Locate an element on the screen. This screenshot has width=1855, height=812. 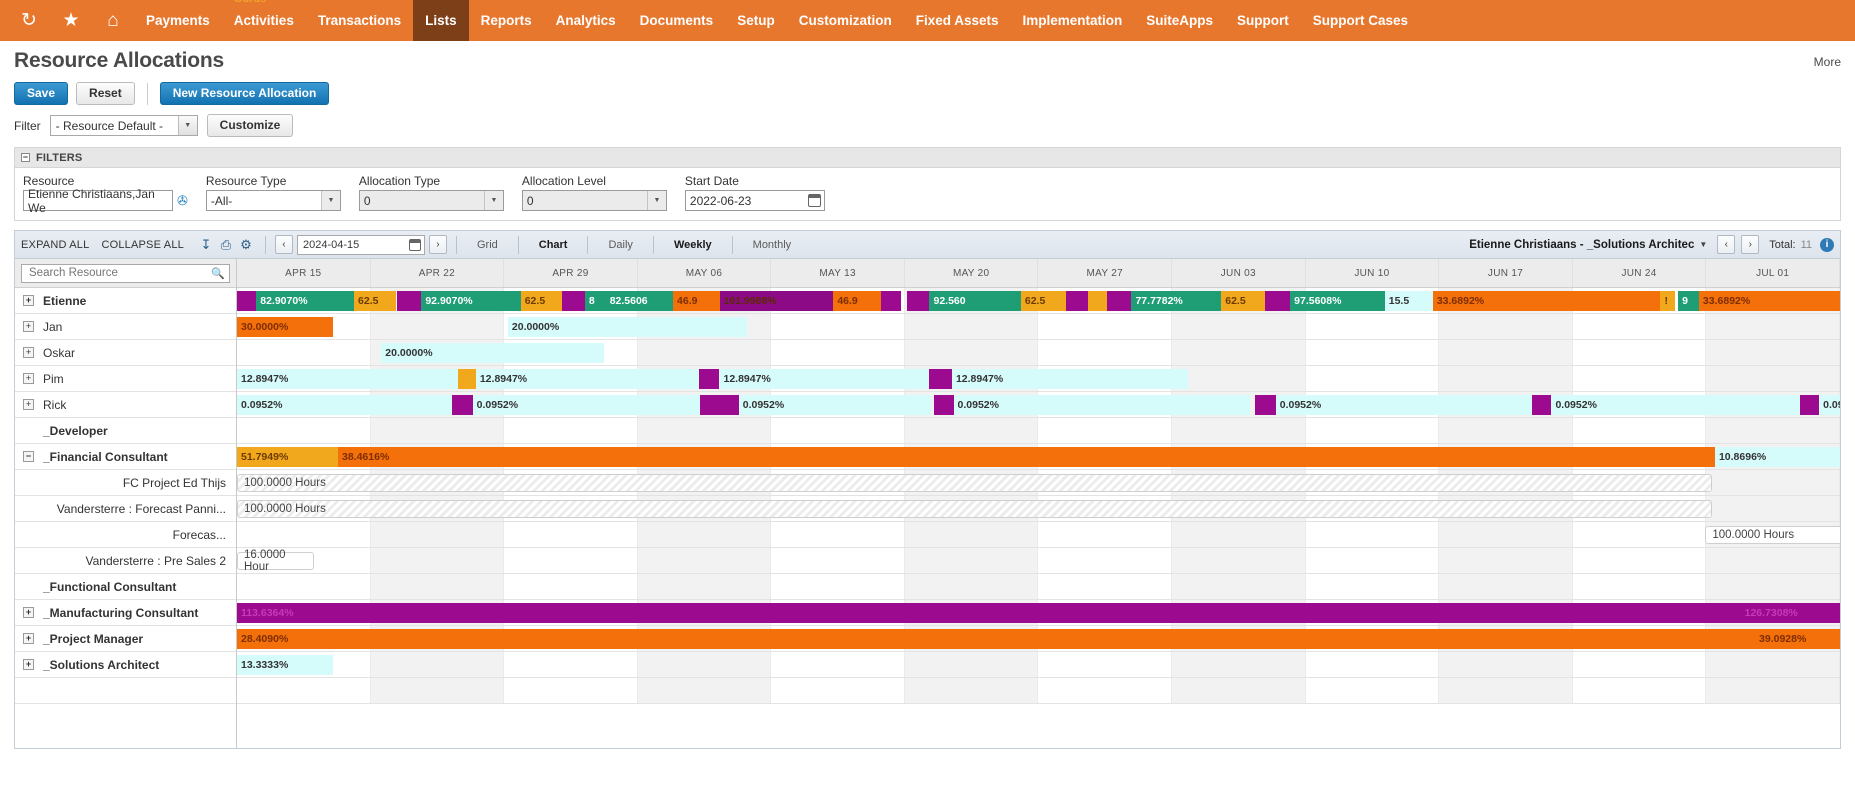
download-icon: ↧ is located at coordinates (206, 245).